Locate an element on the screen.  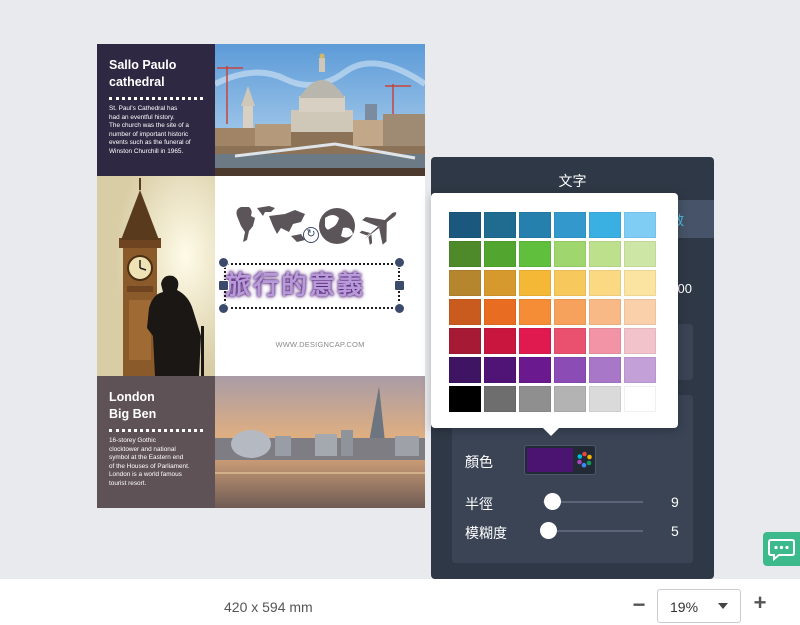
color-picker-button is located at coordinates (560, 460).